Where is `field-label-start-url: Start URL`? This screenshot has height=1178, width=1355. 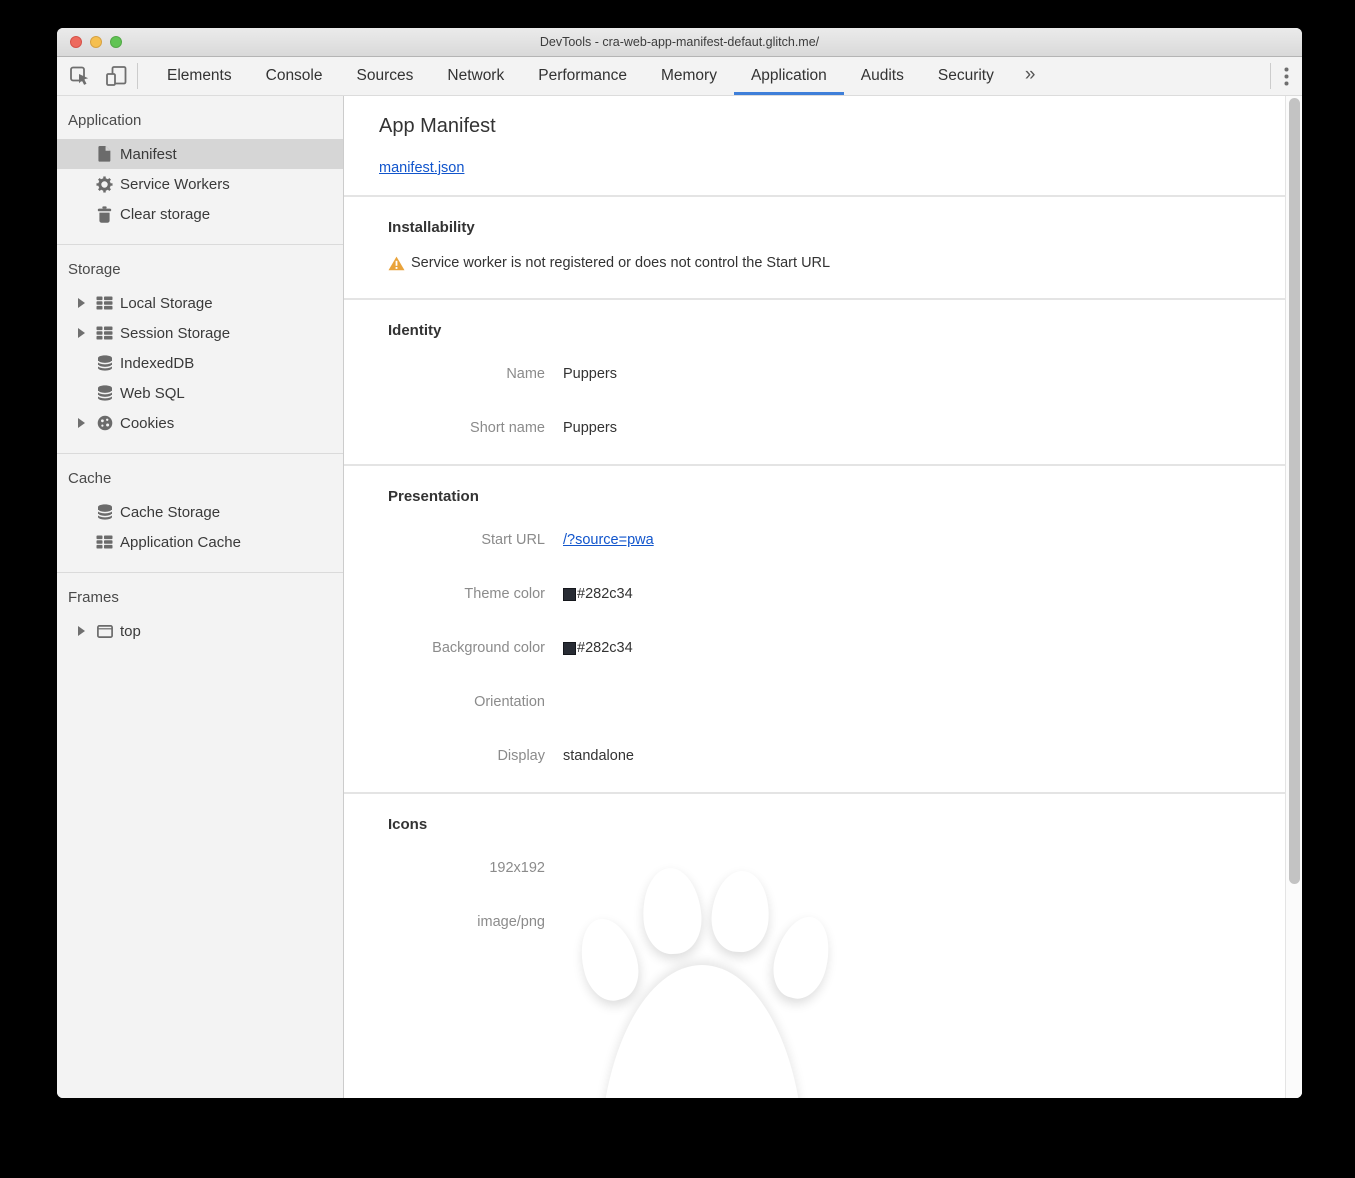
field-label-start-url: Start URL is located at coordinates (513, 540).